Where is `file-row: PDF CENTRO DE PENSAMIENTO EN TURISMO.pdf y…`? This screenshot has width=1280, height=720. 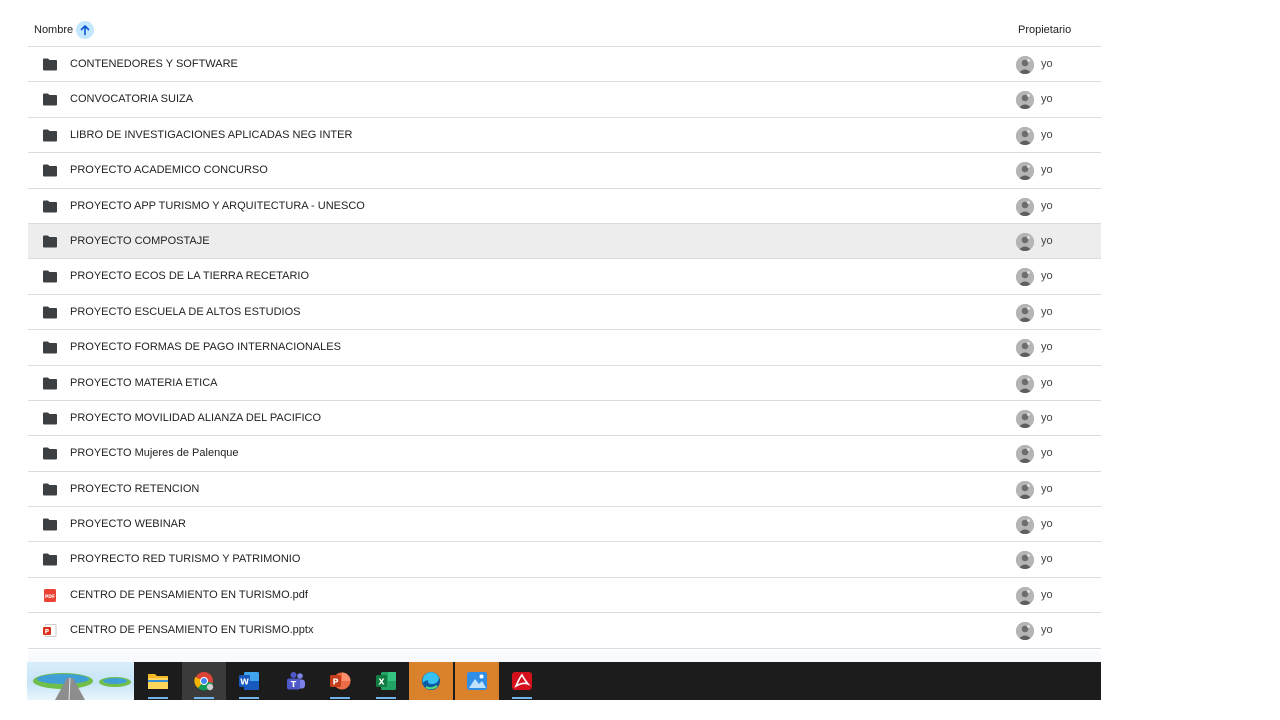 file-row: PDF CENTRO DE PENSAMIENTO EN TURISMO.pdf y… is located at coordinates (564, 596).